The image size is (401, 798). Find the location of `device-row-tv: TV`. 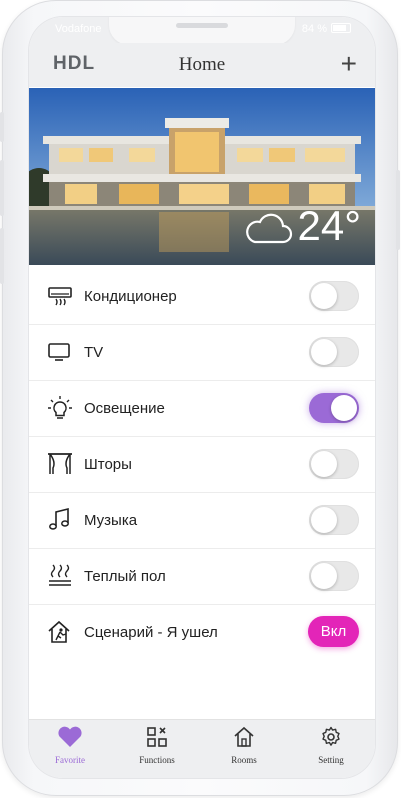

device-row-tv: TV is located at coordinates (202, 353).